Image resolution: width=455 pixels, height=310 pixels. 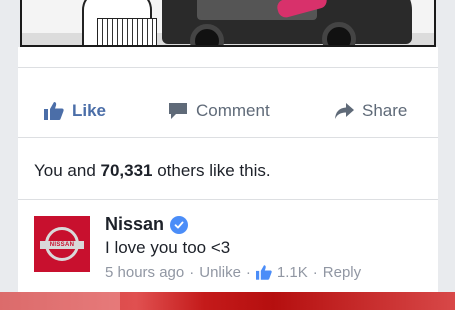 What do you see at coordinates (220, 272) in the screenshot?
I see `unlike-button: Unlike` at bounding box center [220, 272].